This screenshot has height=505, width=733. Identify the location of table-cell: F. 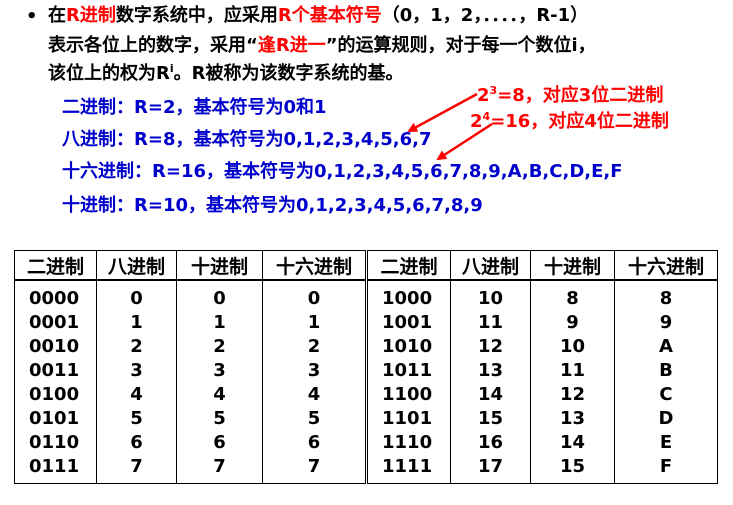
(666, 466).